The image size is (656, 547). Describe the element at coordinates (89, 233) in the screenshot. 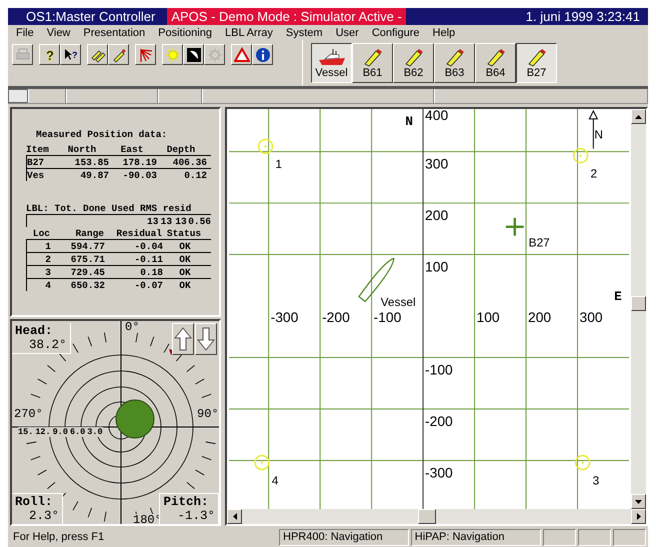

I see `column-header: Range` at that location.